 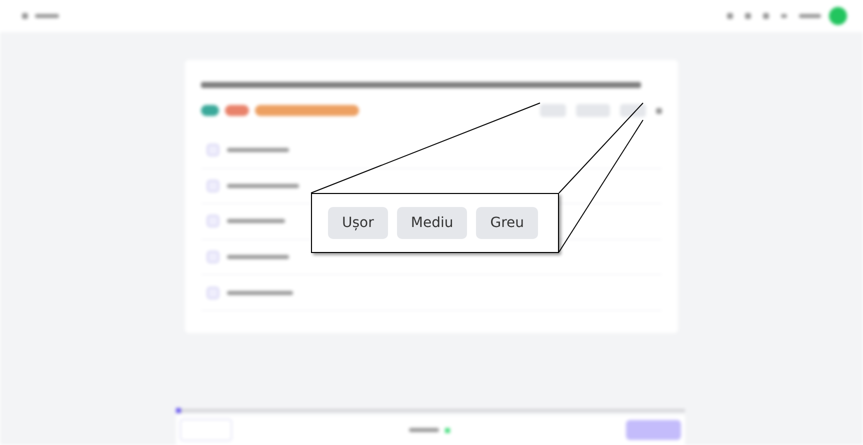 I want to click on difficulty-button: Greu, so click(x=507, y=223).